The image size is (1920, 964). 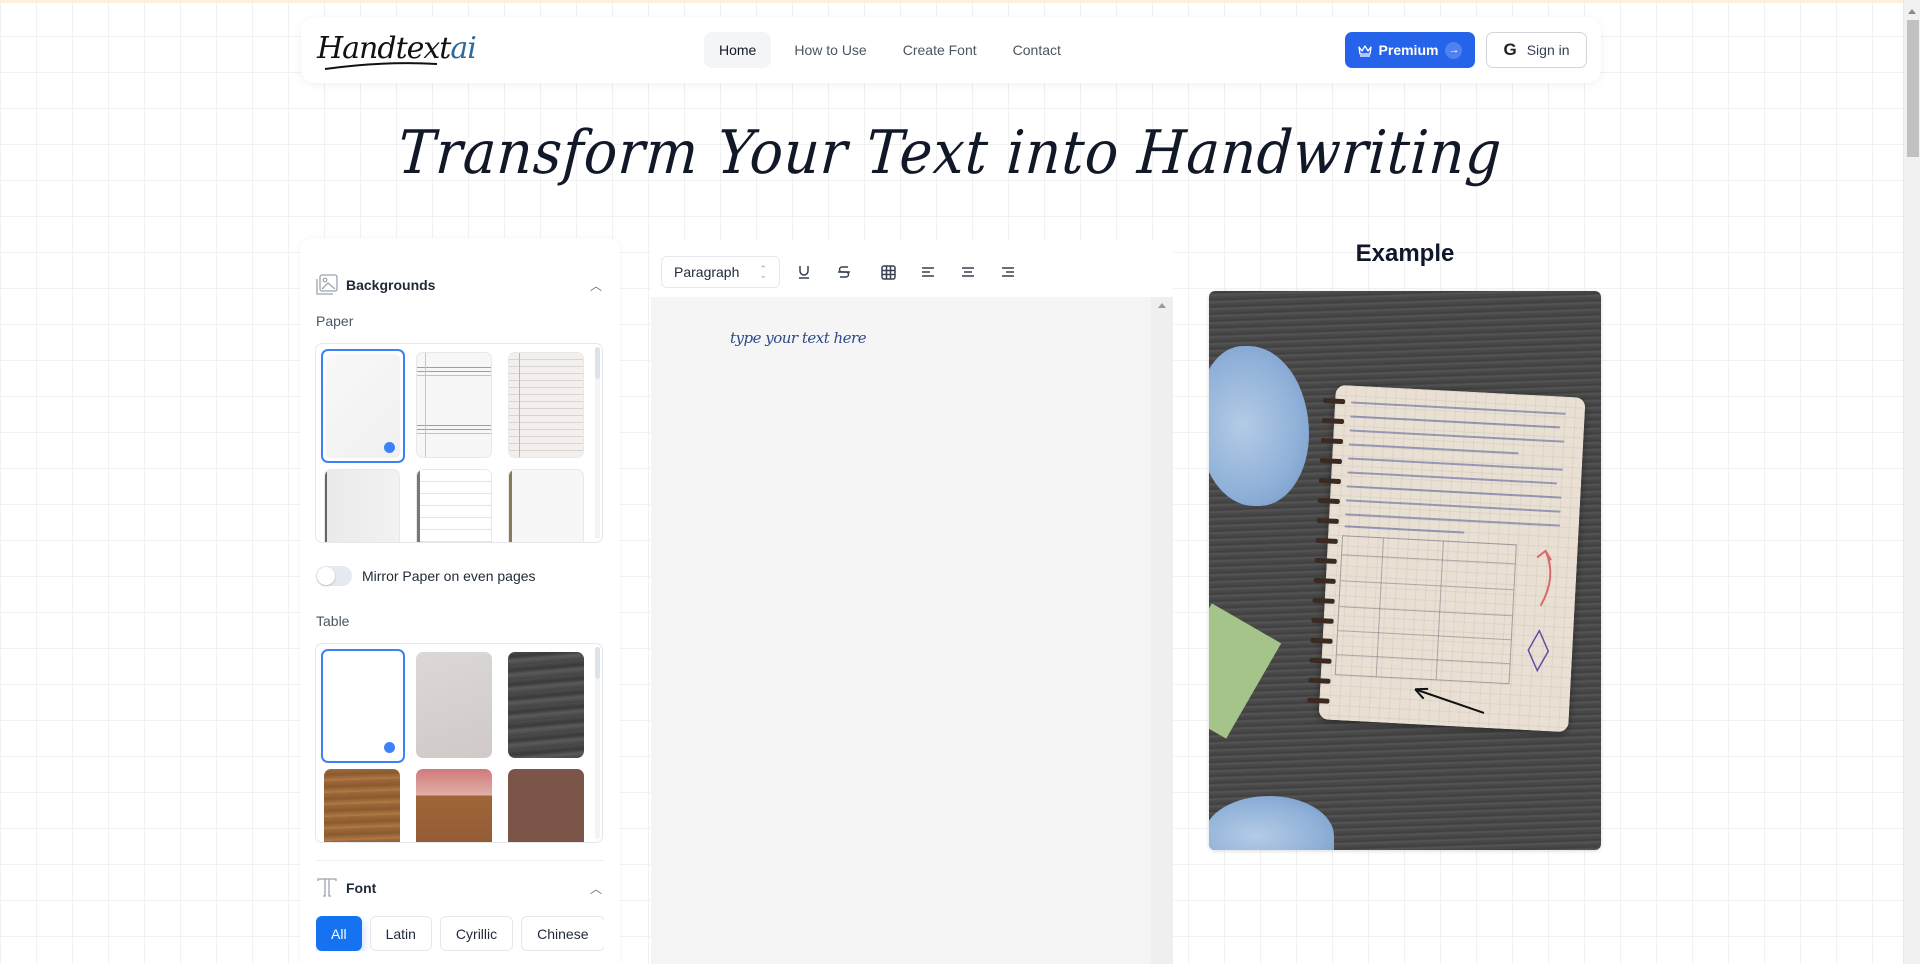 I want to click on logo: Handtextai, so click(x=397, y=50).